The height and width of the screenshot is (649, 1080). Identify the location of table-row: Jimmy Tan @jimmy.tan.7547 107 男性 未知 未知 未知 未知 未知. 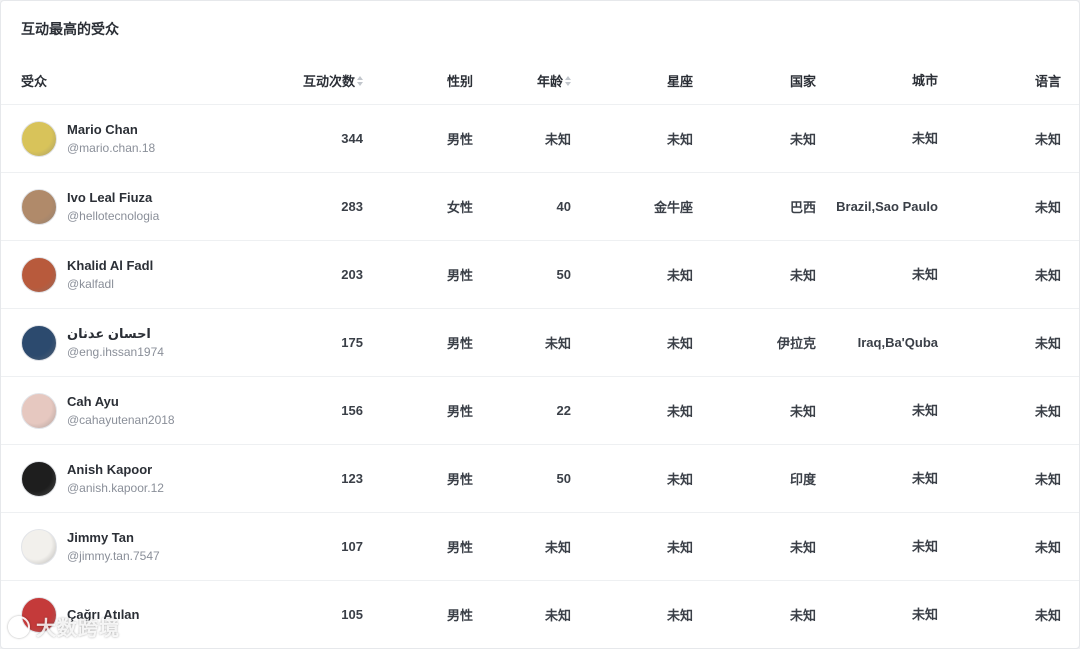
(540, 547).